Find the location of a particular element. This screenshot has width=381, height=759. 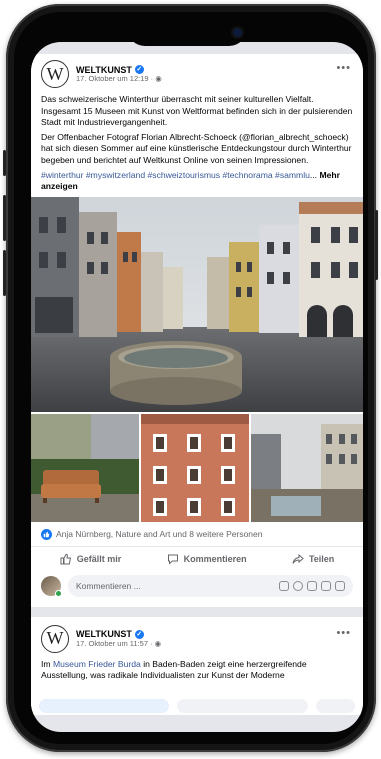

share-label: Teilen is located at coordinates (321, 558).